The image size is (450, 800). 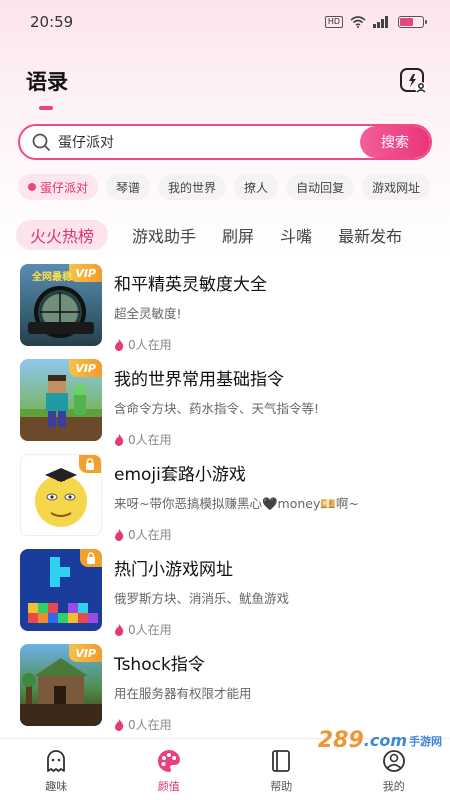 I want to click on chip-item: 蛋仔派对, so click(x=58, y=187).